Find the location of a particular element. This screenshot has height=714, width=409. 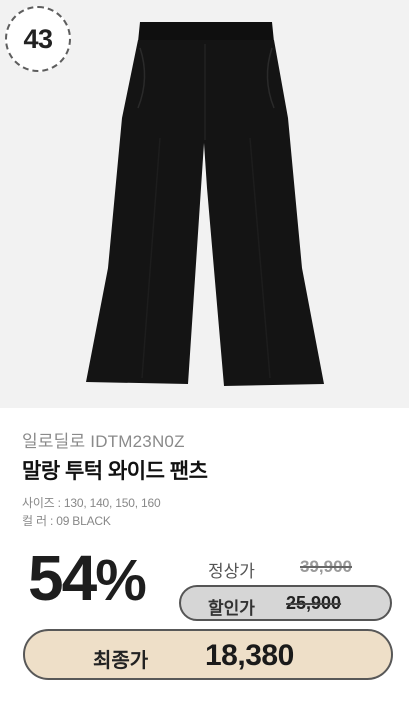

sale-price-label: 할인가 is located at coordinates (231, 608).